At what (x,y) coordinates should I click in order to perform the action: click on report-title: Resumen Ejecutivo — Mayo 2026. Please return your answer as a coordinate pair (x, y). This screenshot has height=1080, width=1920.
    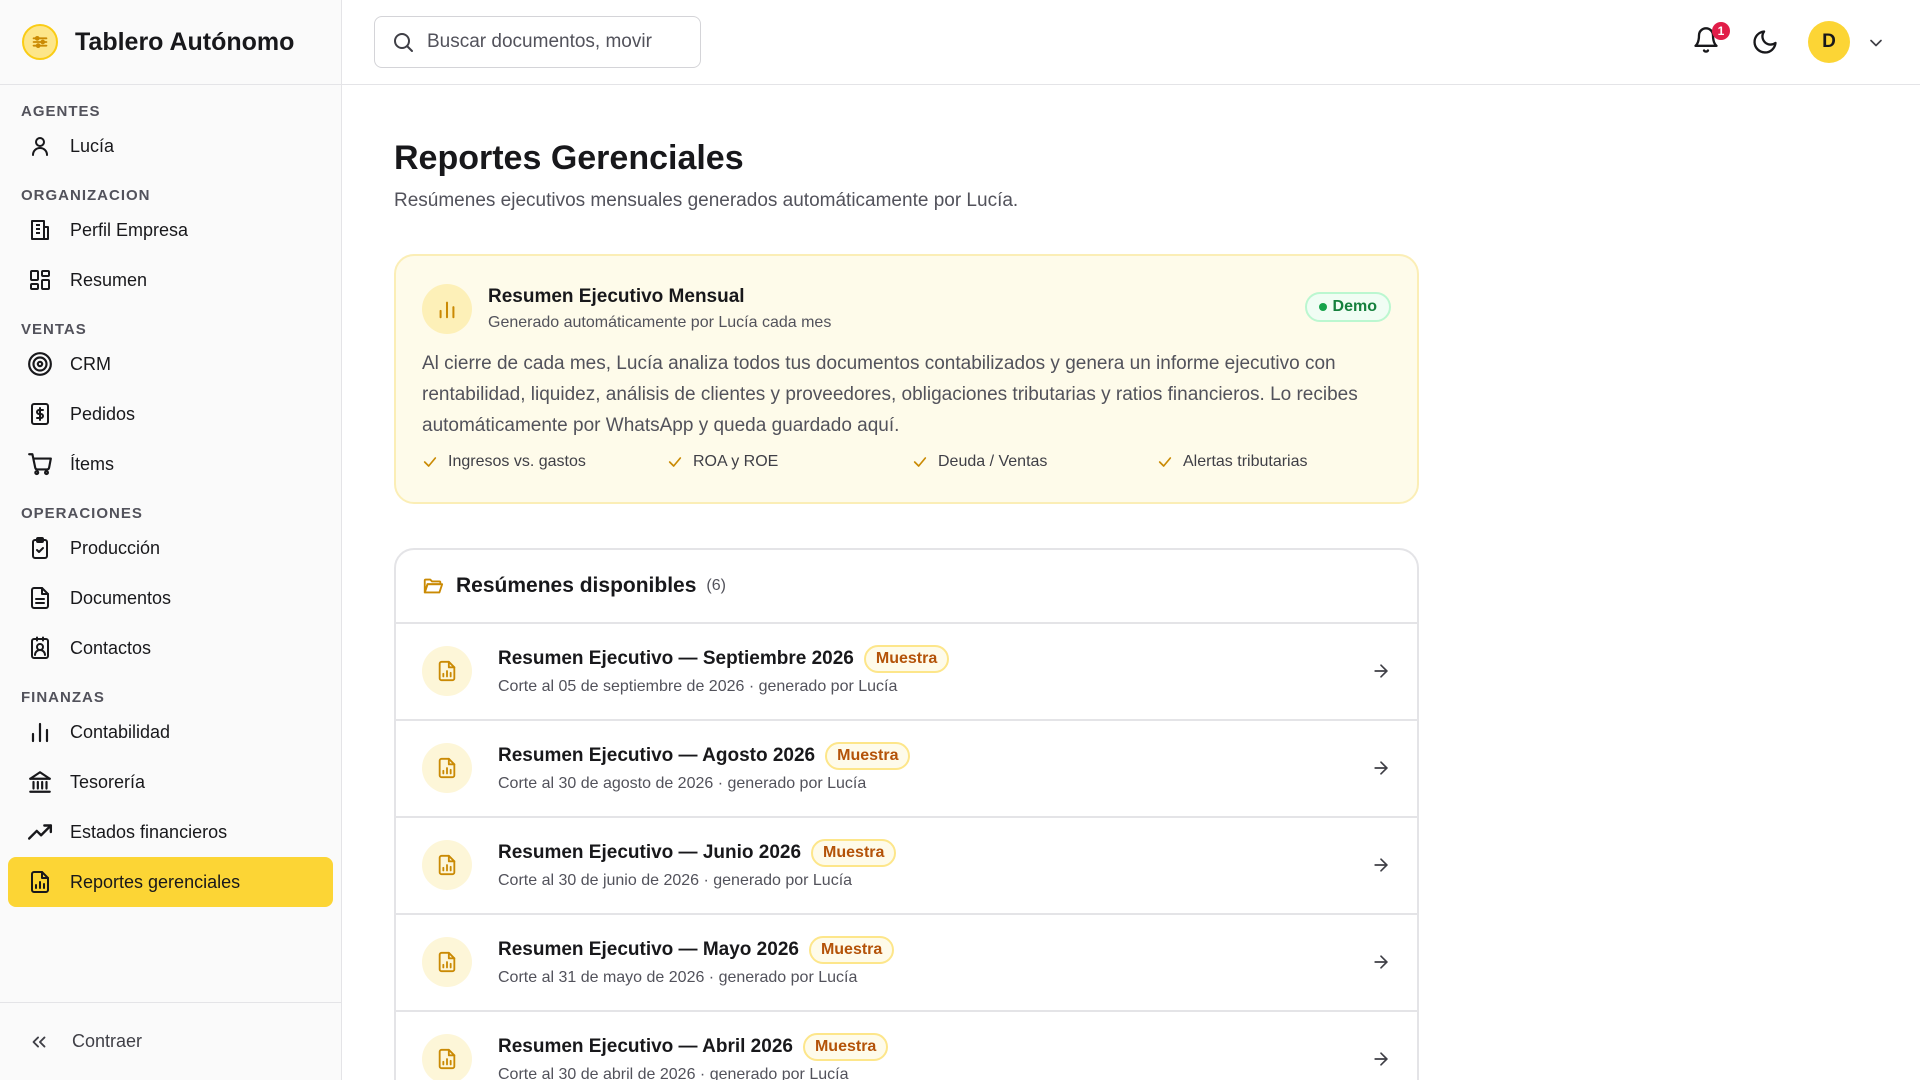
    Looking at the image, I should click on (648, 949).